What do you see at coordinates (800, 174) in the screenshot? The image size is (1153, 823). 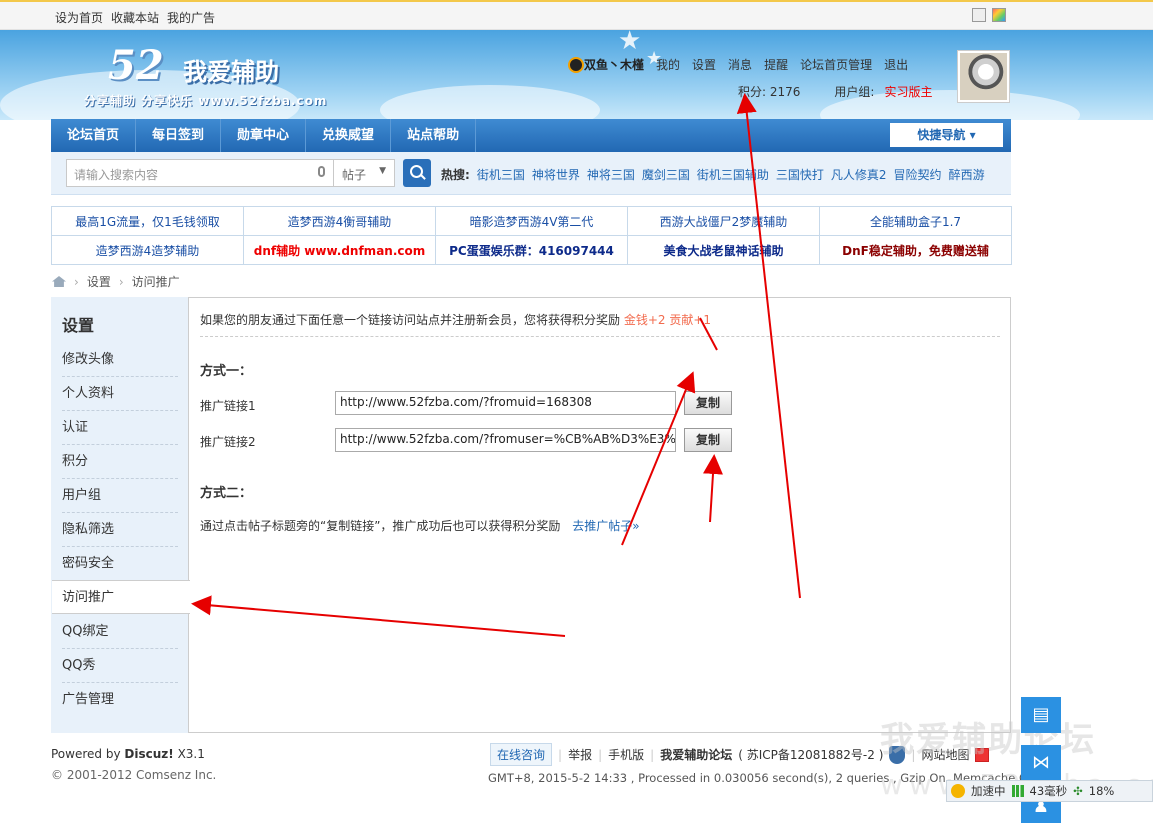 I see `hot-link: 三国快打` at bounding box center [800, 174].